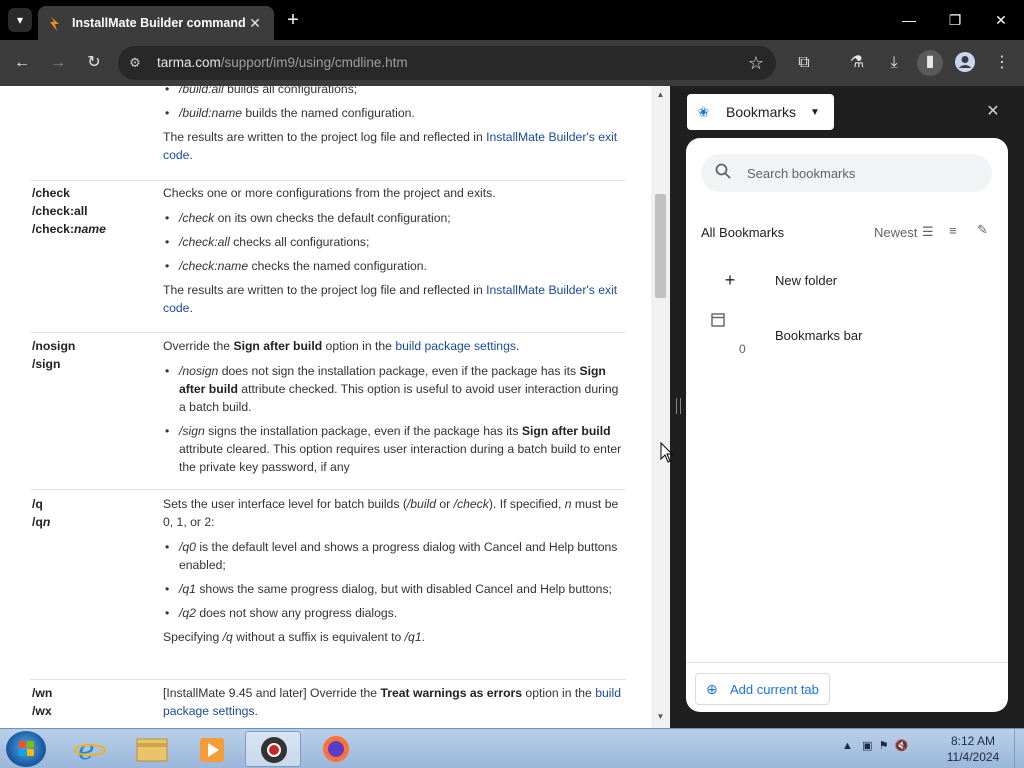  Describe the element at coordinates (187, 613) in the screenshot. I see `option-code: /q2` at that location.